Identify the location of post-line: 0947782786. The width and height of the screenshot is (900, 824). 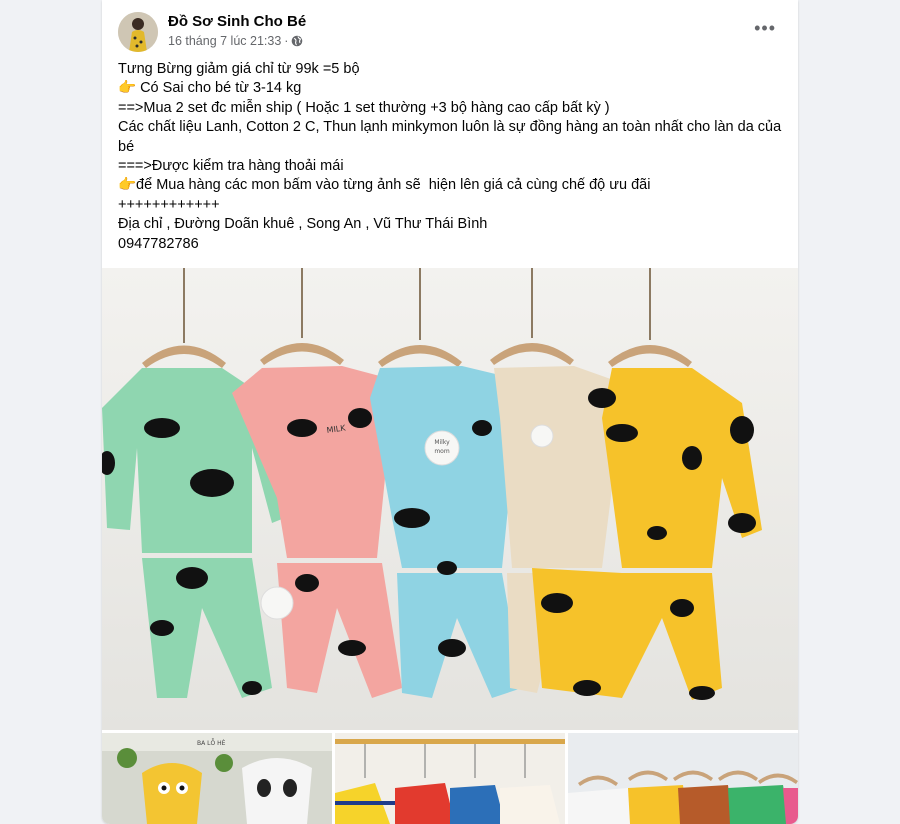
(158, 243).